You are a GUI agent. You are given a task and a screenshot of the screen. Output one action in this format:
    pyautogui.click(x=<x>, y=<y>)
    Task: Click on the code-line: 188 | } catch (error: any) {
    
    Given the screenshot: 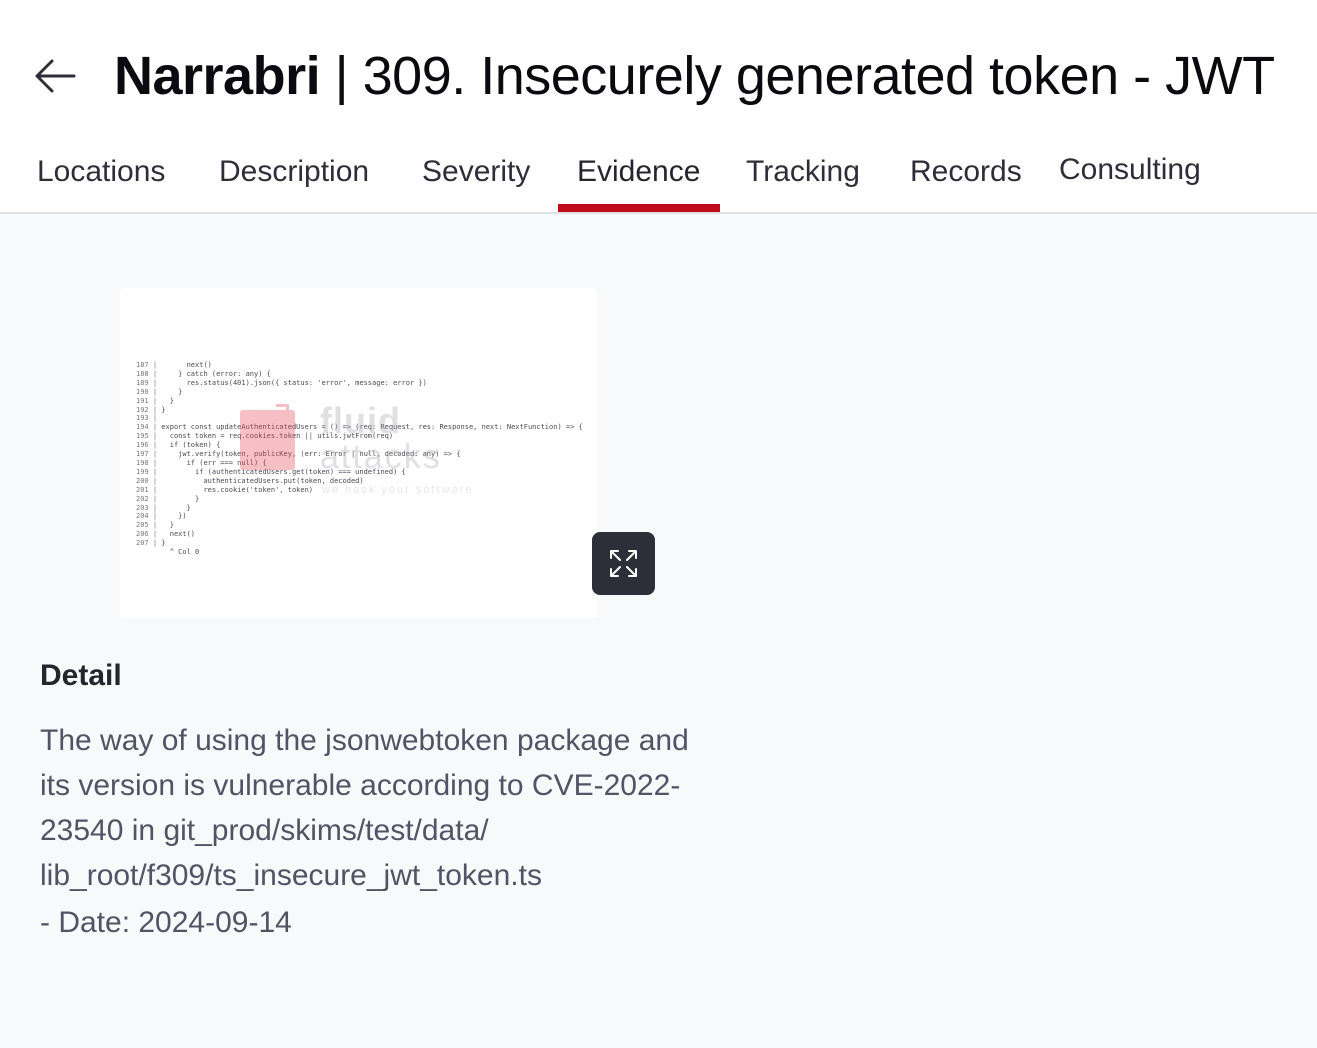 What is the action you would take?
    pyautogui.click(x=359, y=374)
    